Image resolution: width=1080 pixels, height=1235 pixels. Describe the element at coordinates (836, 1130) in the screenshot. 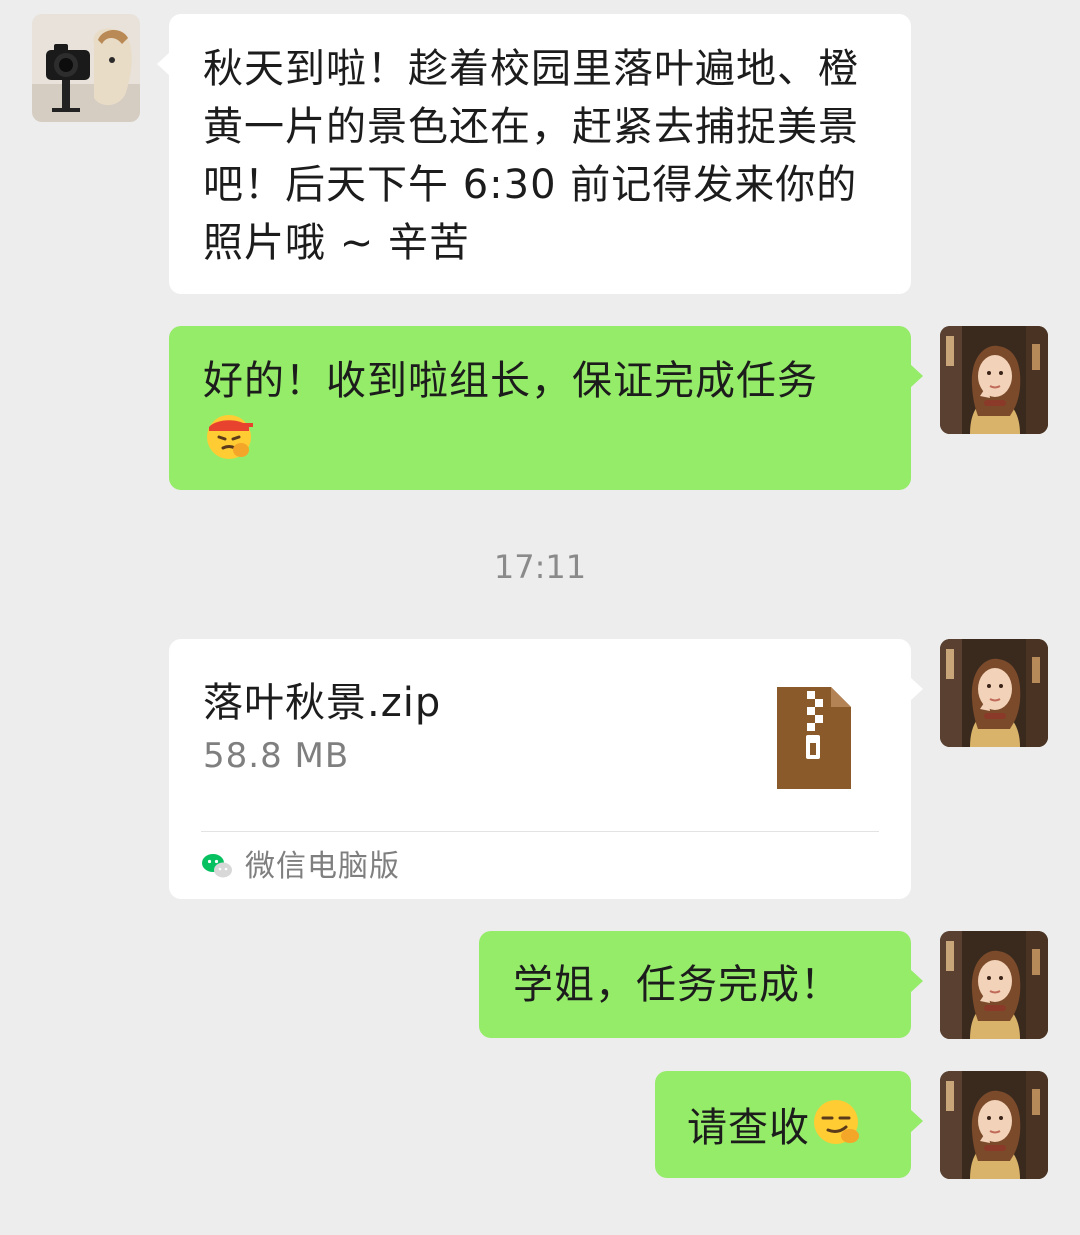

I see `smirking-face-emoji-icon` at that location.